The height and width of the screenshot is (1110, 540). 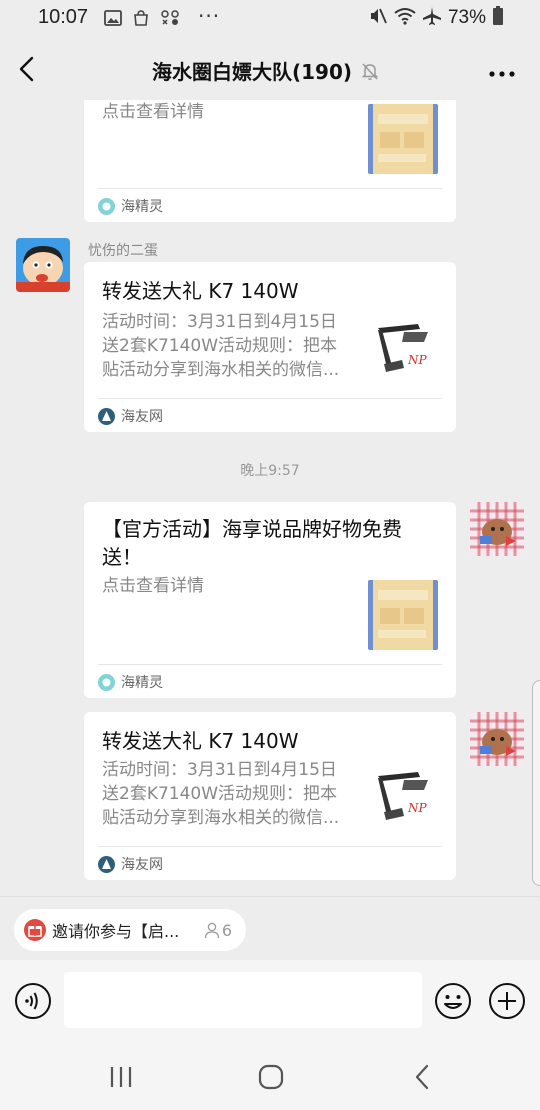 I want to click on status-more: ···, so click(x=209, y=16).